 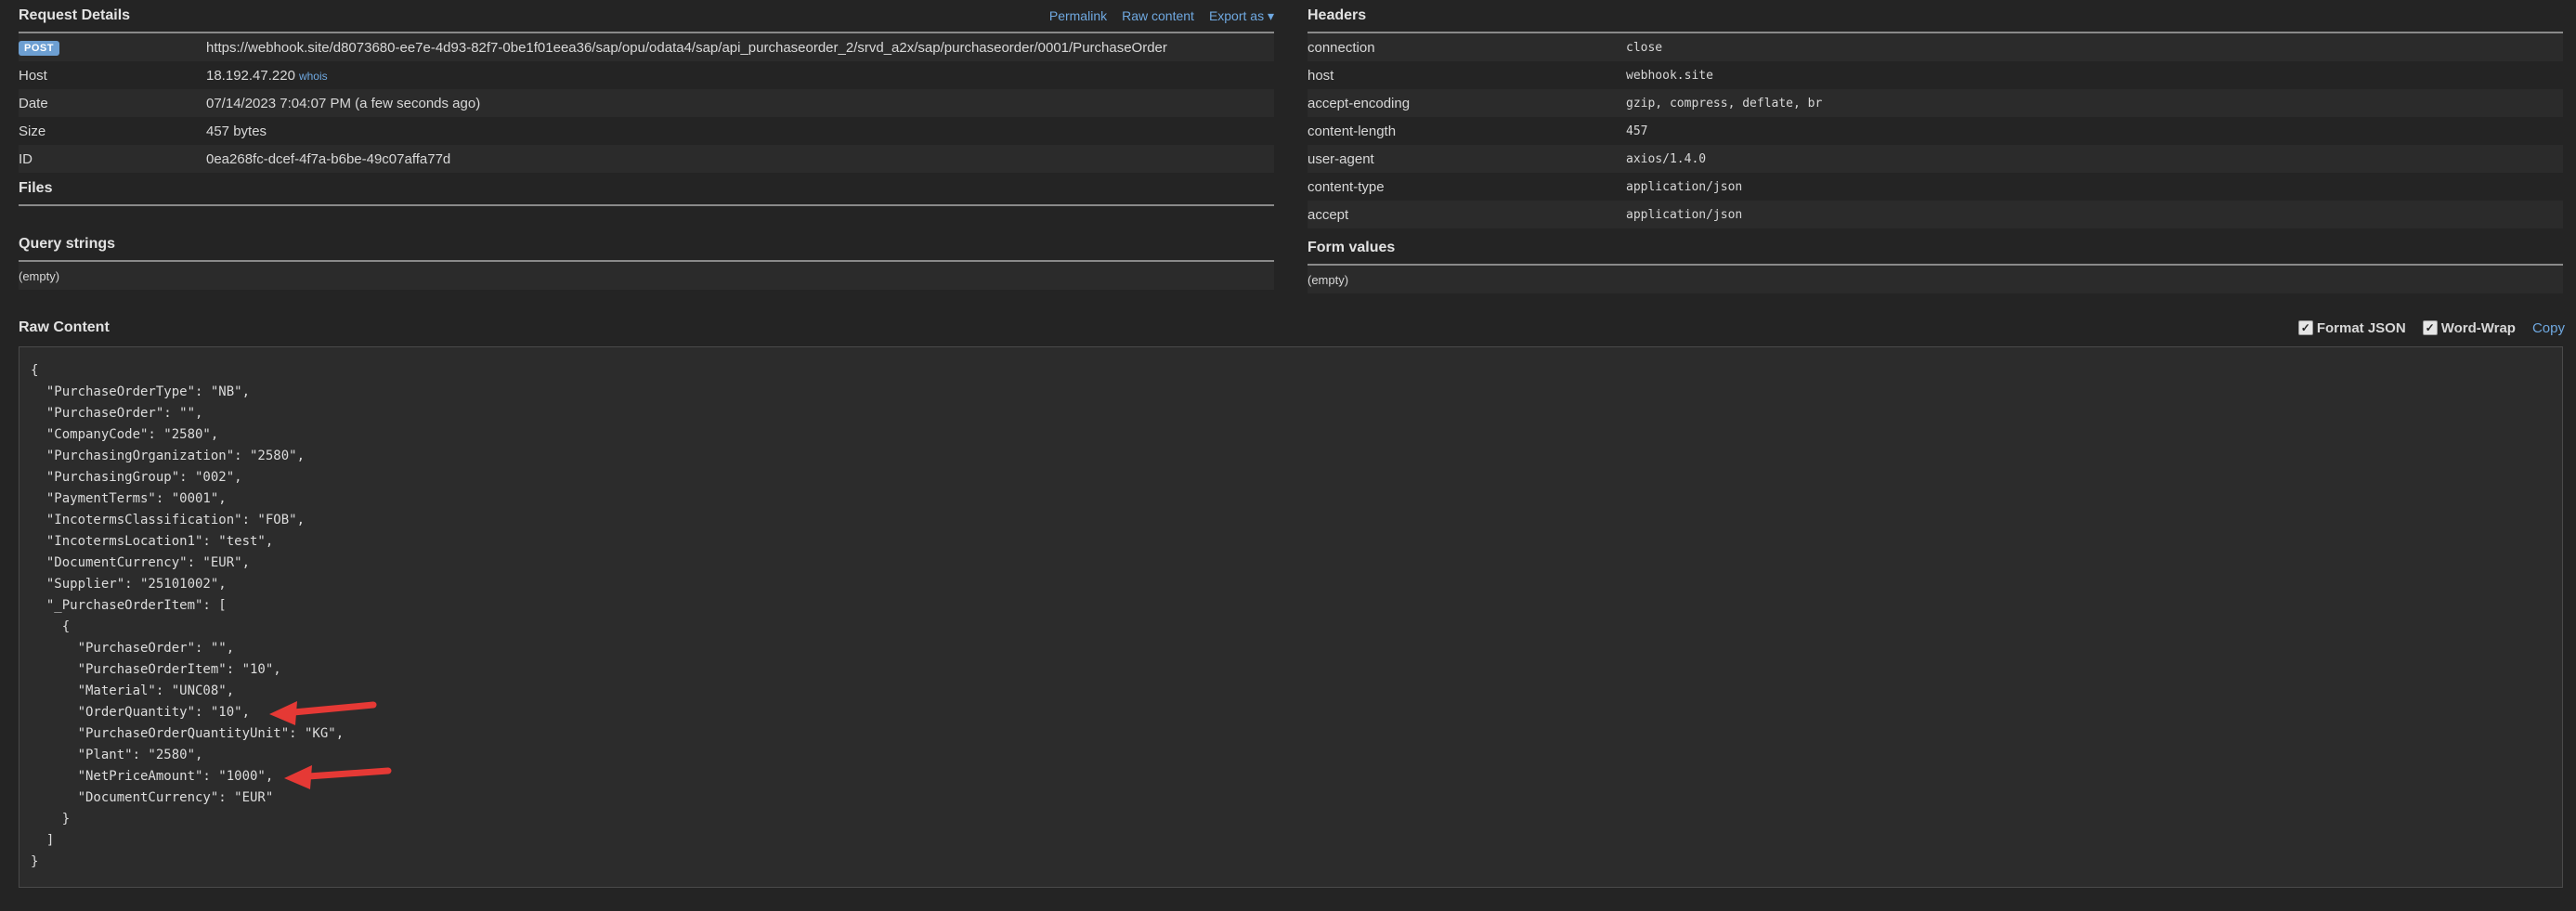 I want to click on request-actions: Permalink Raw content Export as ▾, so click(x=1161, y=16).